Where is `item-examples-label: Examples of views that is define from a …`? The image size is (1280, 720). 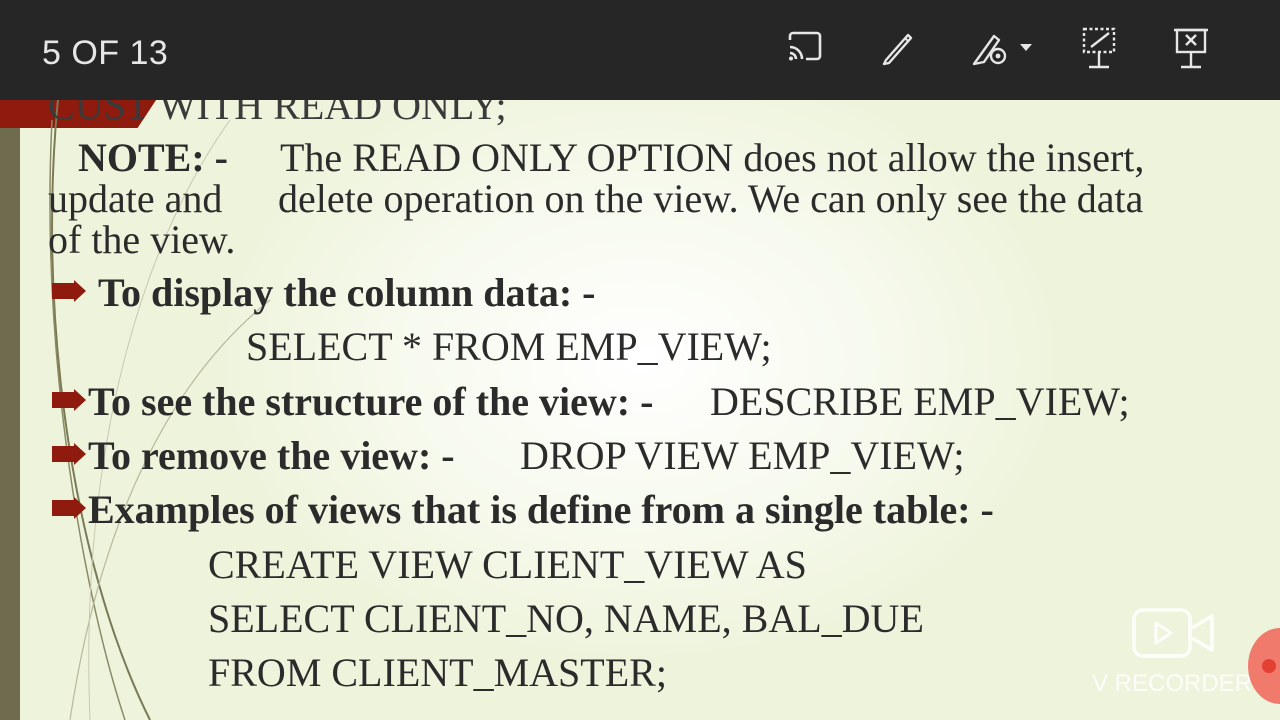 item-examples-label: Examples of views that is define from a … is located at coordinates (541, 509).